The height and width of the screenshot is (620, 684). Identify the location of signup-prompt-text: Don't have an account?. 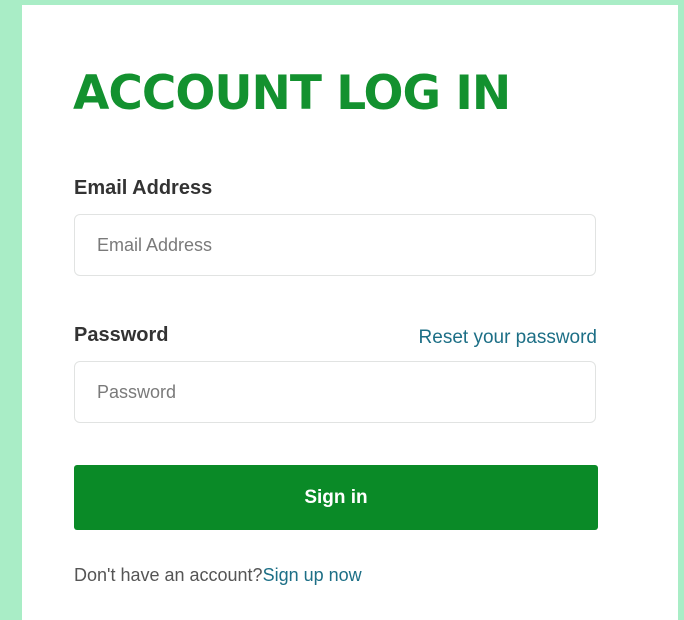
(168, 575).